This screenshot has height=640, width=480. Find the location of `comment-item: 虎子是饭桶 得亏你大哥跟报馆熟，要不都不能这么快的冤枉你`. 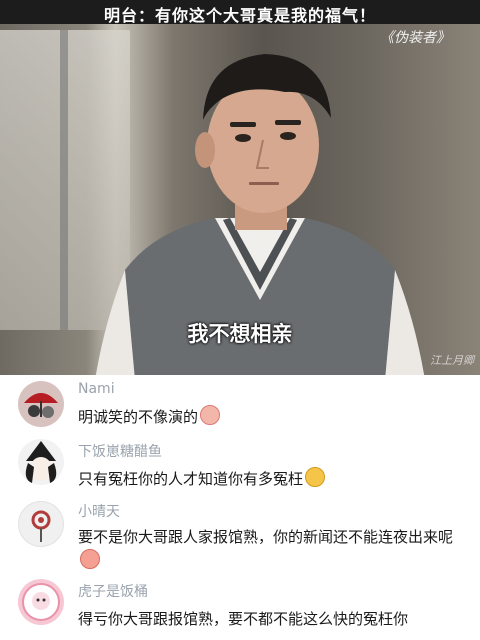

comment-item: 虎子是饭桶 得亏你大哥跟报馆熟，要不都不能这么快的冤枉你 is located at coordinates (240, 608).